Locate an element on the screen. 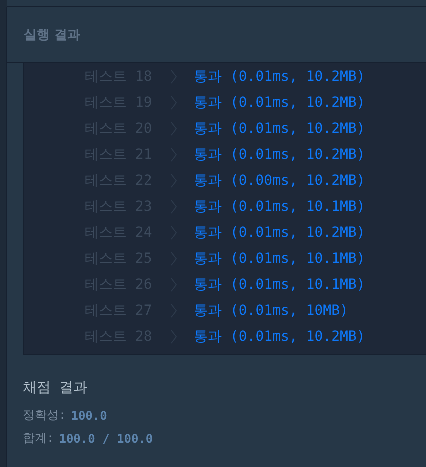  test-result: 통과 (0.01ms, 10MB) is located at coordinates (271, 311).